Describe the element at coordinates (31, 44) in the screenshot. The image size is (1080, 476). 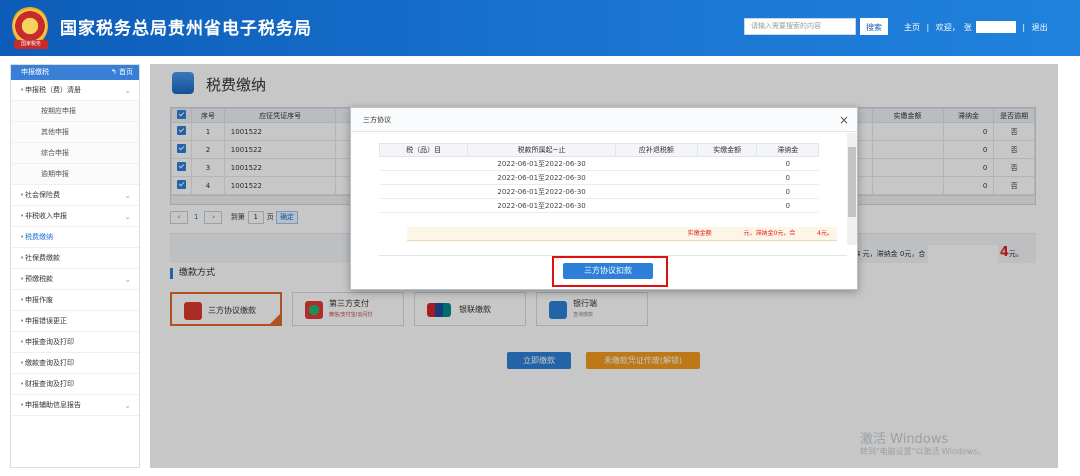
I see `emblem-text: 国家税务` at that location.